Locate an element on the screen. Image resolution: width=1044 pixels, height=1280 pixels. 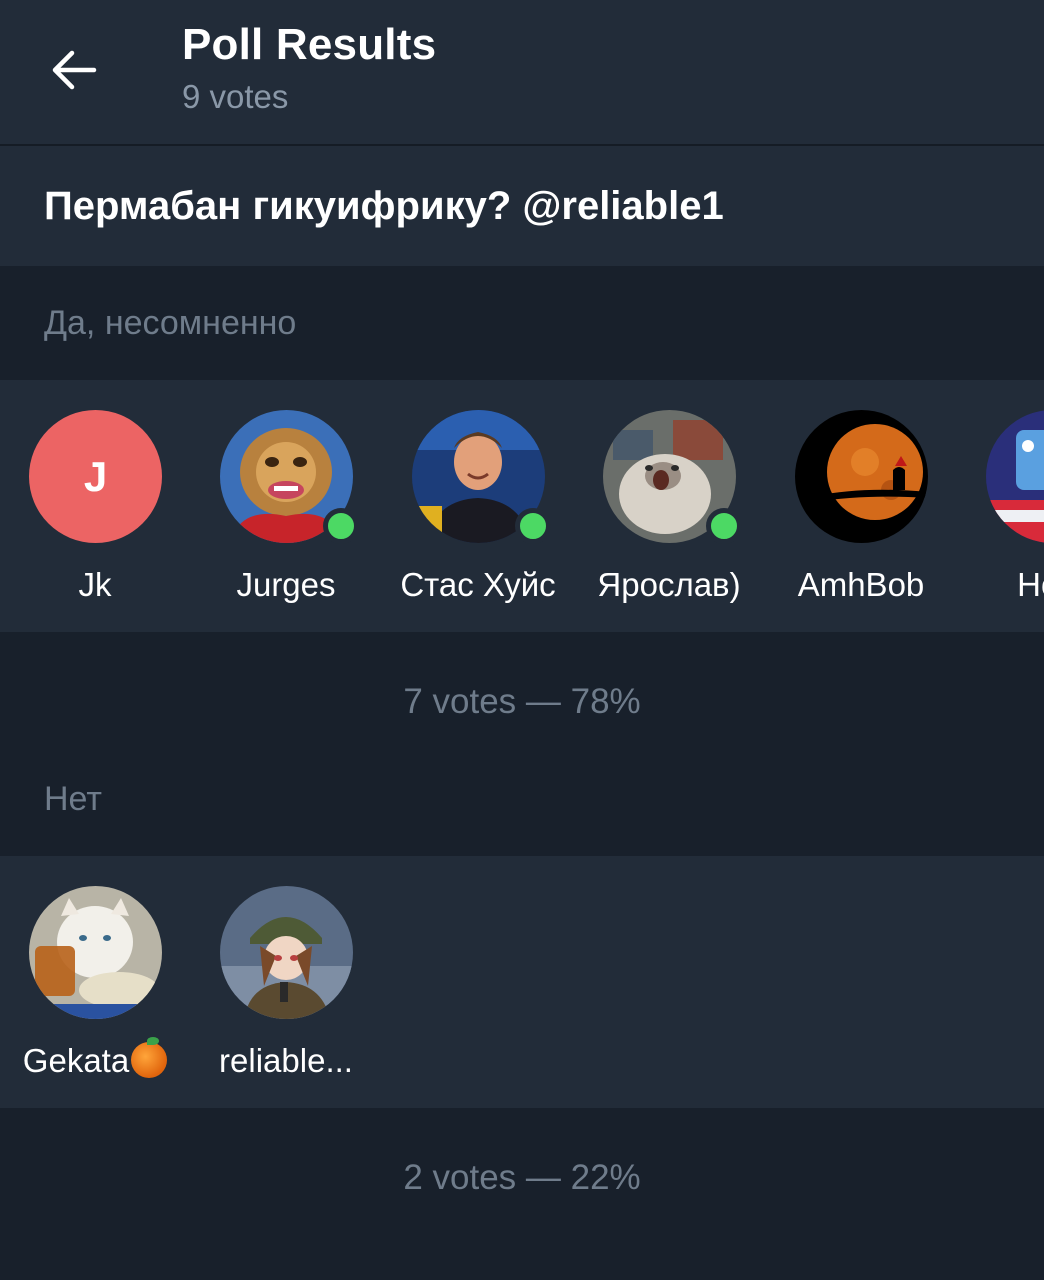
avatar: J is located at coordinates (95, 476).